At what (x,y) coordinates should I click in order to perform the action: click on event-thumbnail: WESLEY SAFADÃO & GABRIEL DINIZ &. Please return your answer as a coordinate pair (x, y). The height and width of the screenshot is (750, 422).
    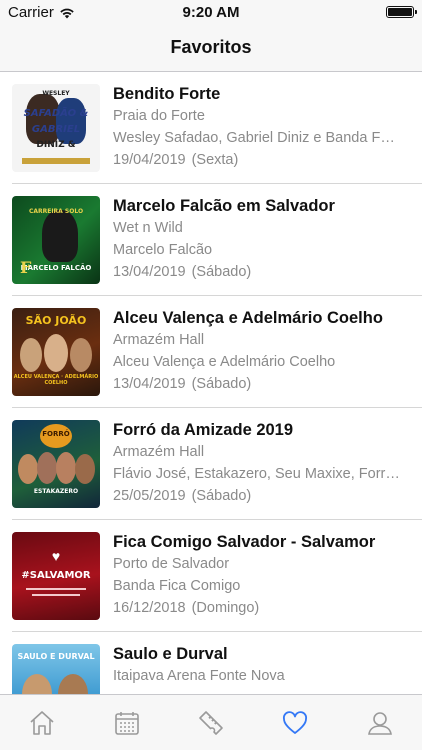
    Looking at the image, I should click on (56, 128).